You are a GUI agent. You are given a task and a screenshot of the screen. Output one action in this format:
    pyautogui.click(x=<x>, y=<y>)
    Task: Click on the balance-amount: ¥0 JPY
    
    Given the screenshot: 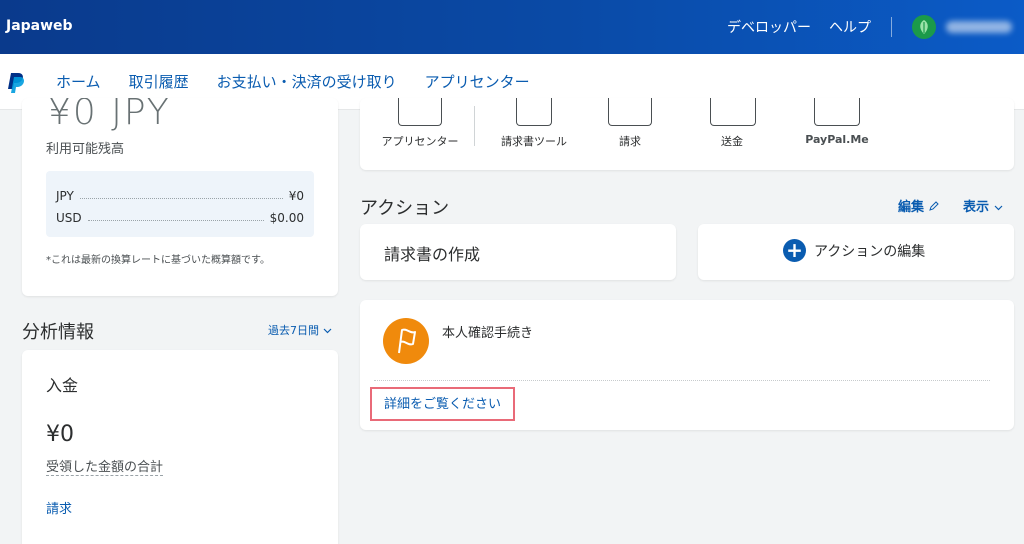 What is the action you would take?
    pyautogui.click(x=109, y=115)
    